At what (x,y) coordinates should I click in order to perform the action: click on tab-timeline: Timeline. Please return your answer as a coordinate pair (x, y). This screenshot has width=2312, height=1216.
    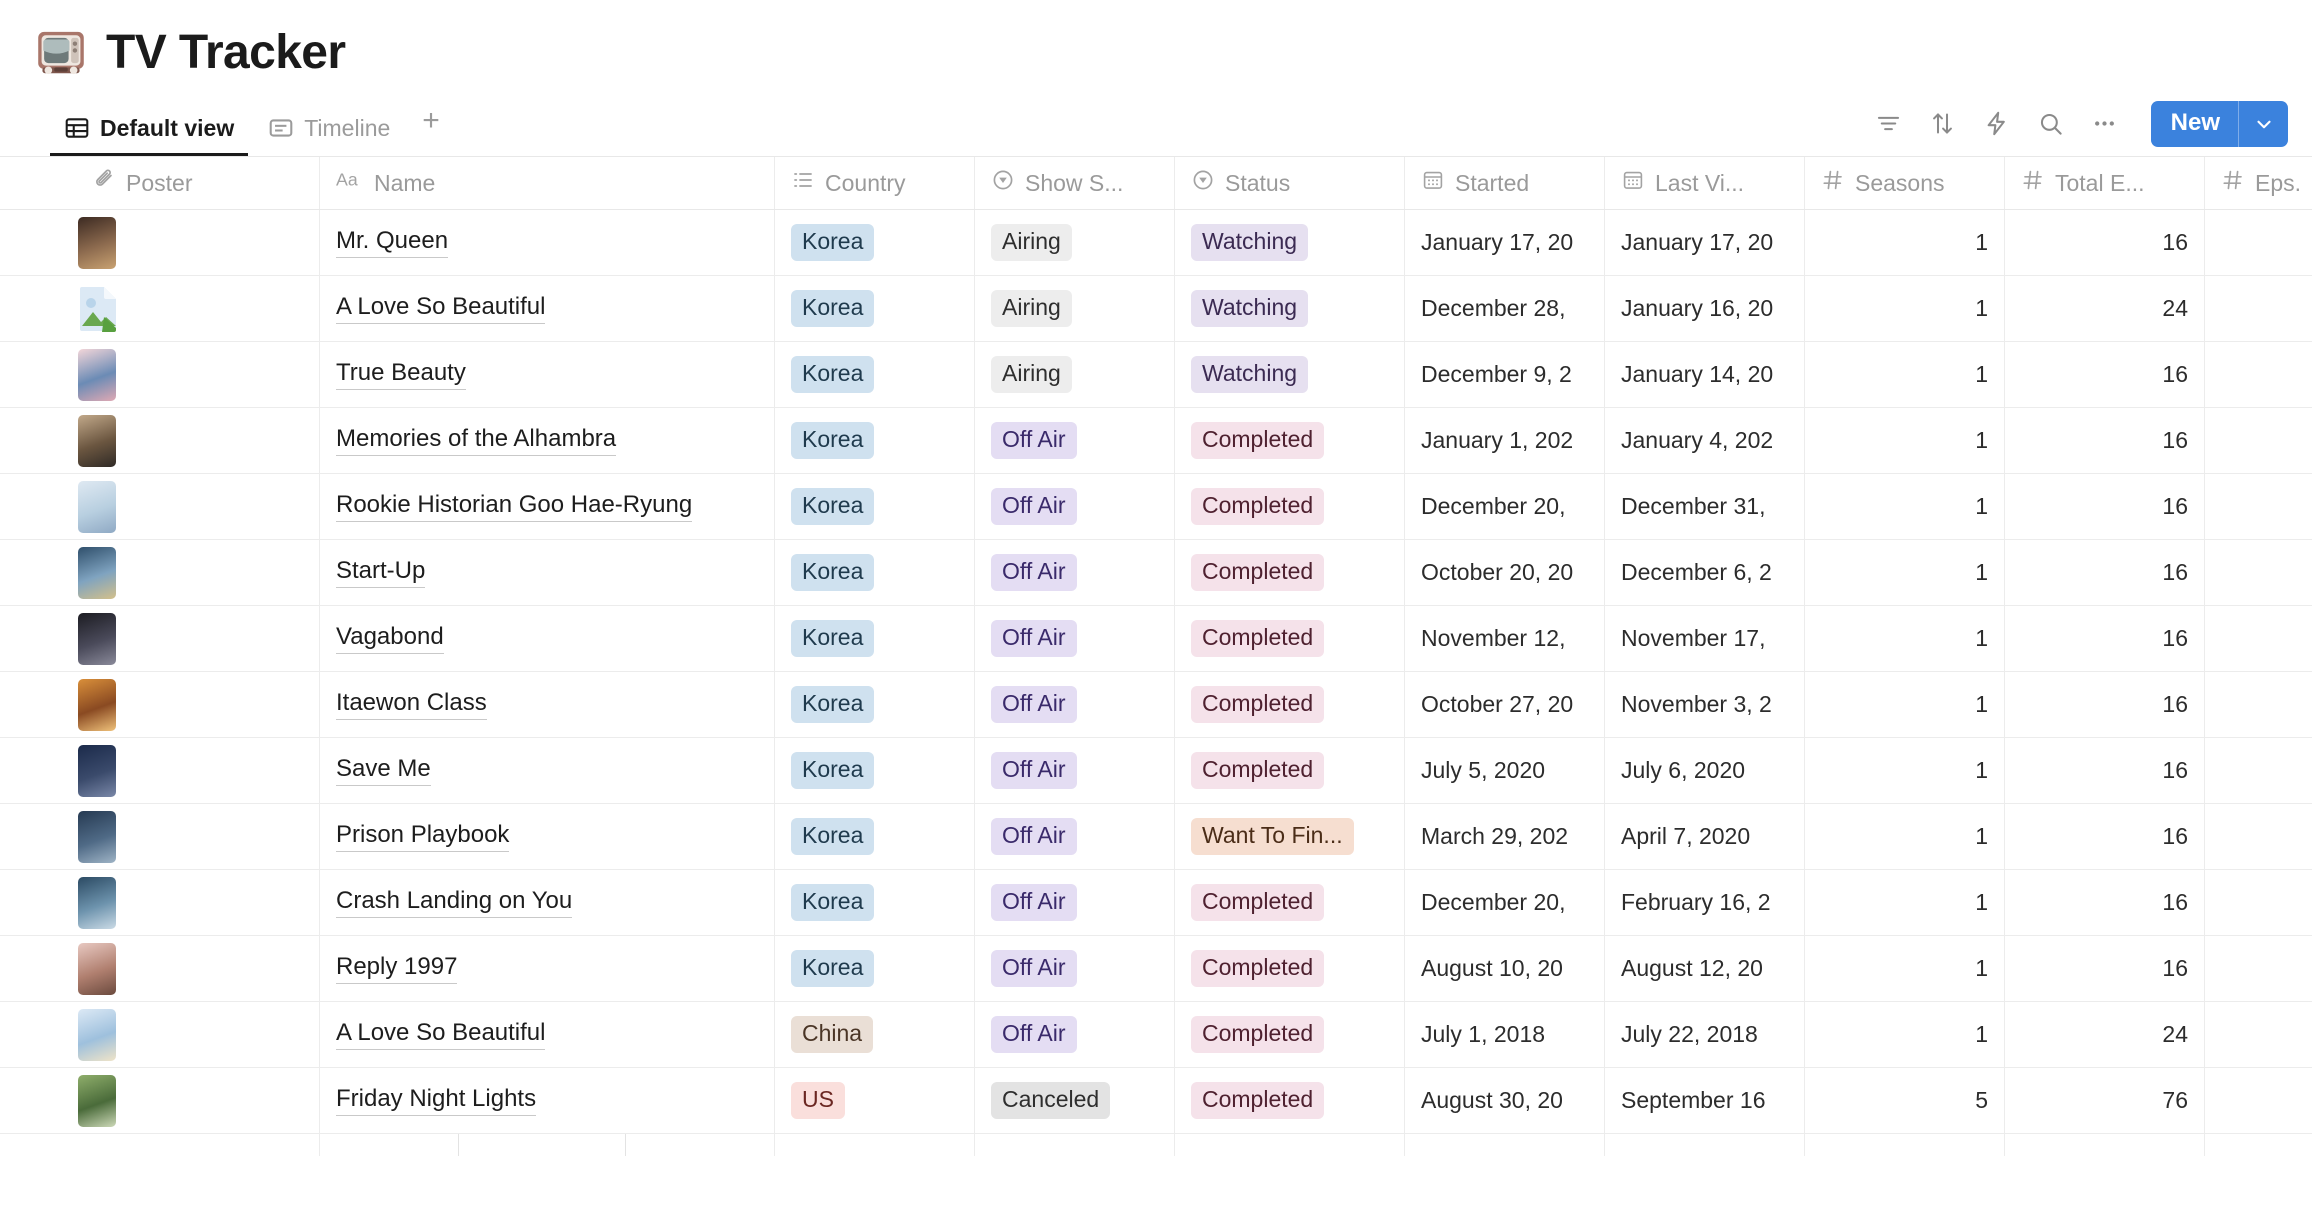
    Looking at the image, I should click on (329, 128).